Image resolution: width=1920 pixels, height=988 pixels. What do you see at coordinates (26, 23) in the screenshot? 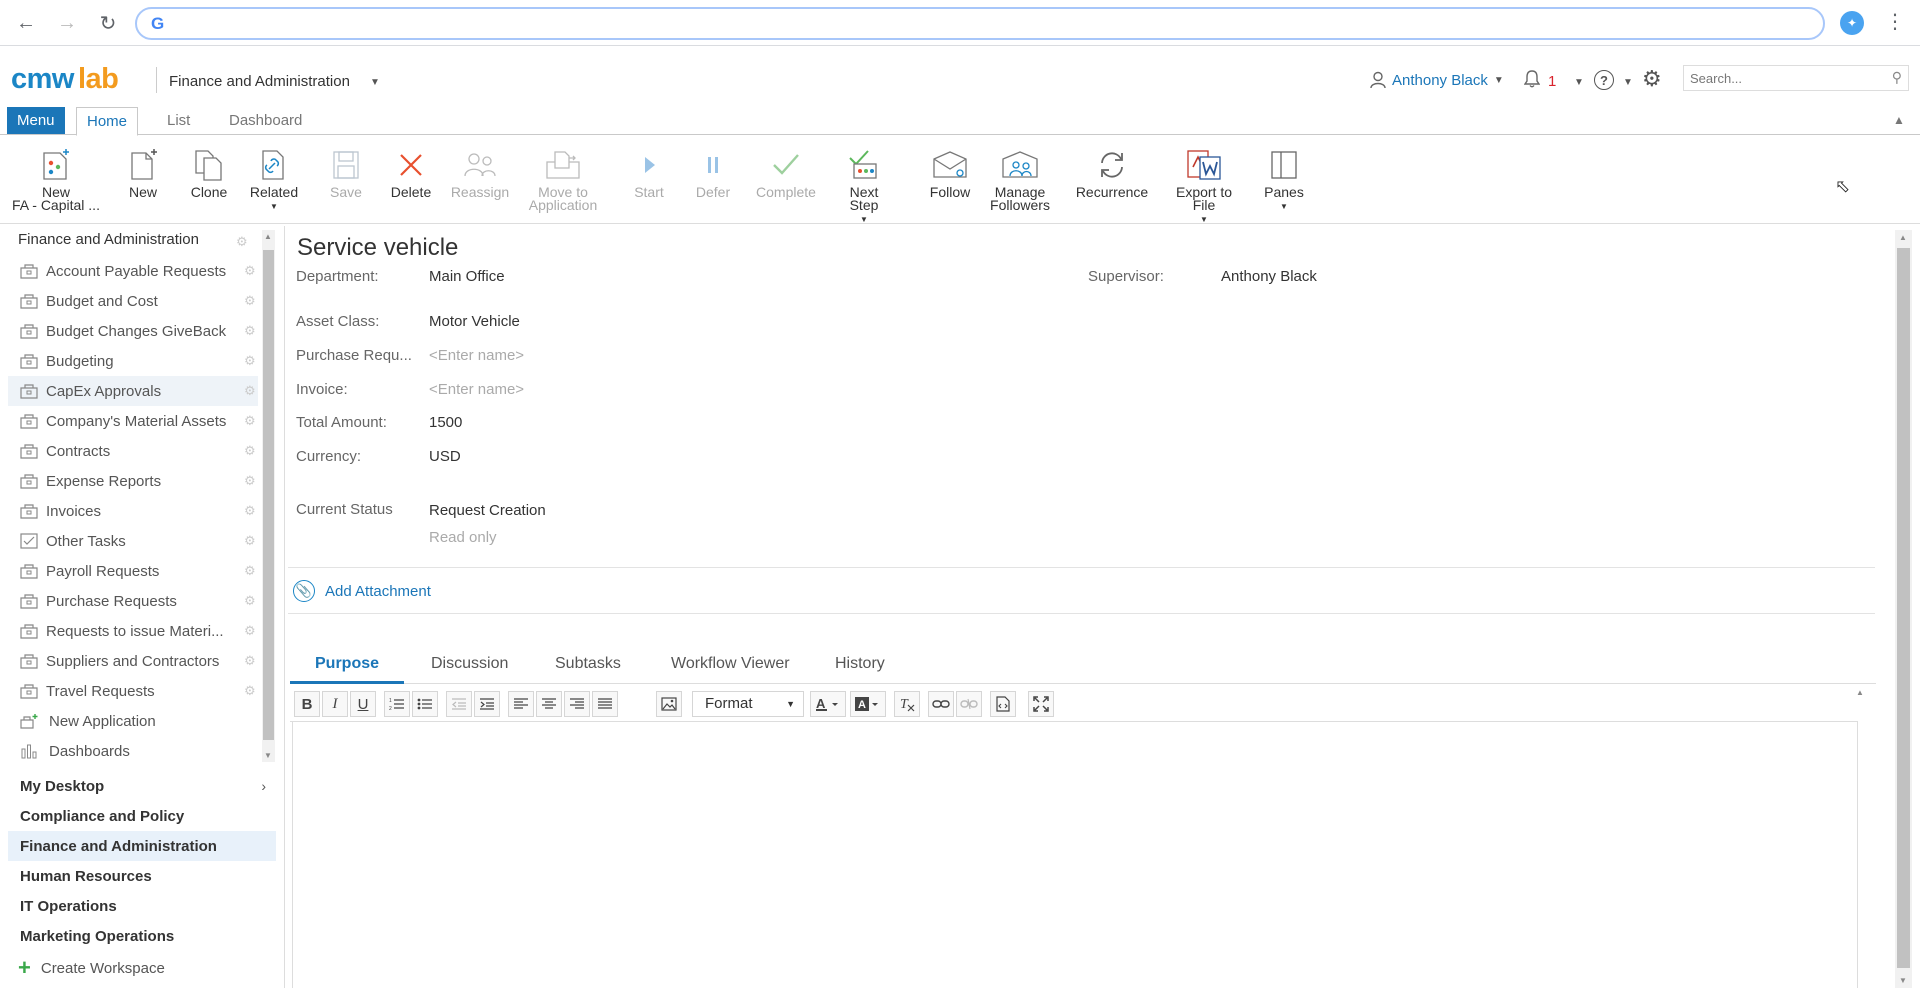
I see `back-icon: ←` at bounding box center [26, 23].